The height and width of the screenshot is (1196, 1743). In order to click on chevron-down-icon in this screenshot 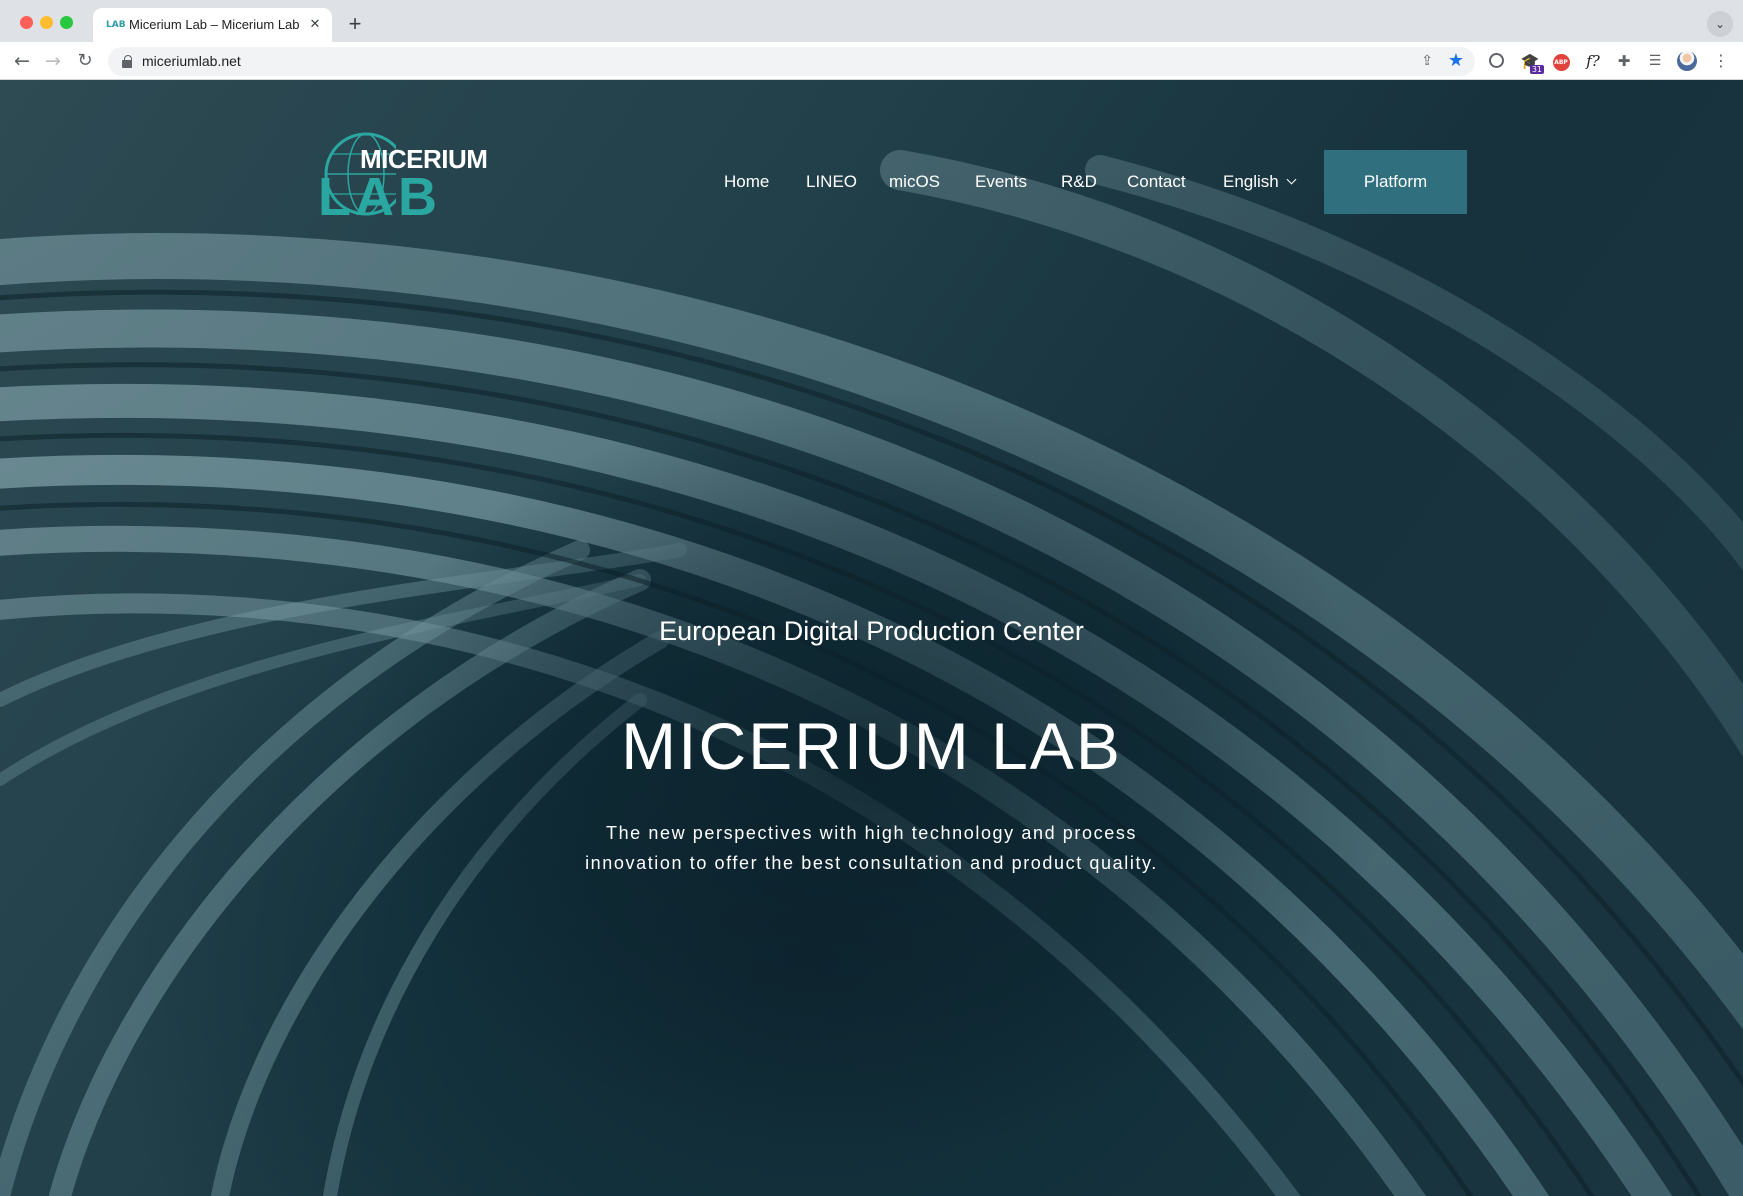, I will do `click(1291, 179)`.